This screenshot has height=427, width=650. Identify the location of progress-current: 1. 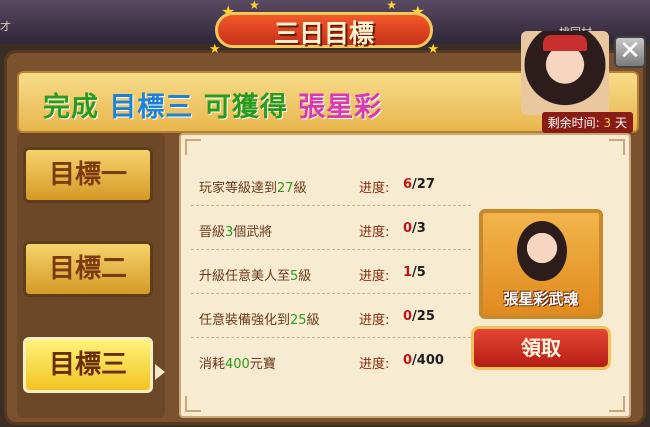
(408, 272).